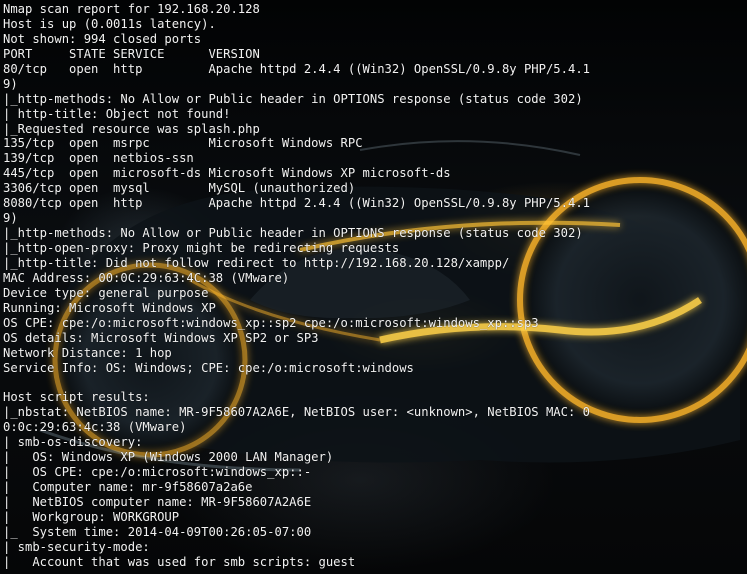  Describe the element at coordinates (98, 158) in the screenshot. I see `terminal-line: 139/tcp open netbios-ssn` at that location.